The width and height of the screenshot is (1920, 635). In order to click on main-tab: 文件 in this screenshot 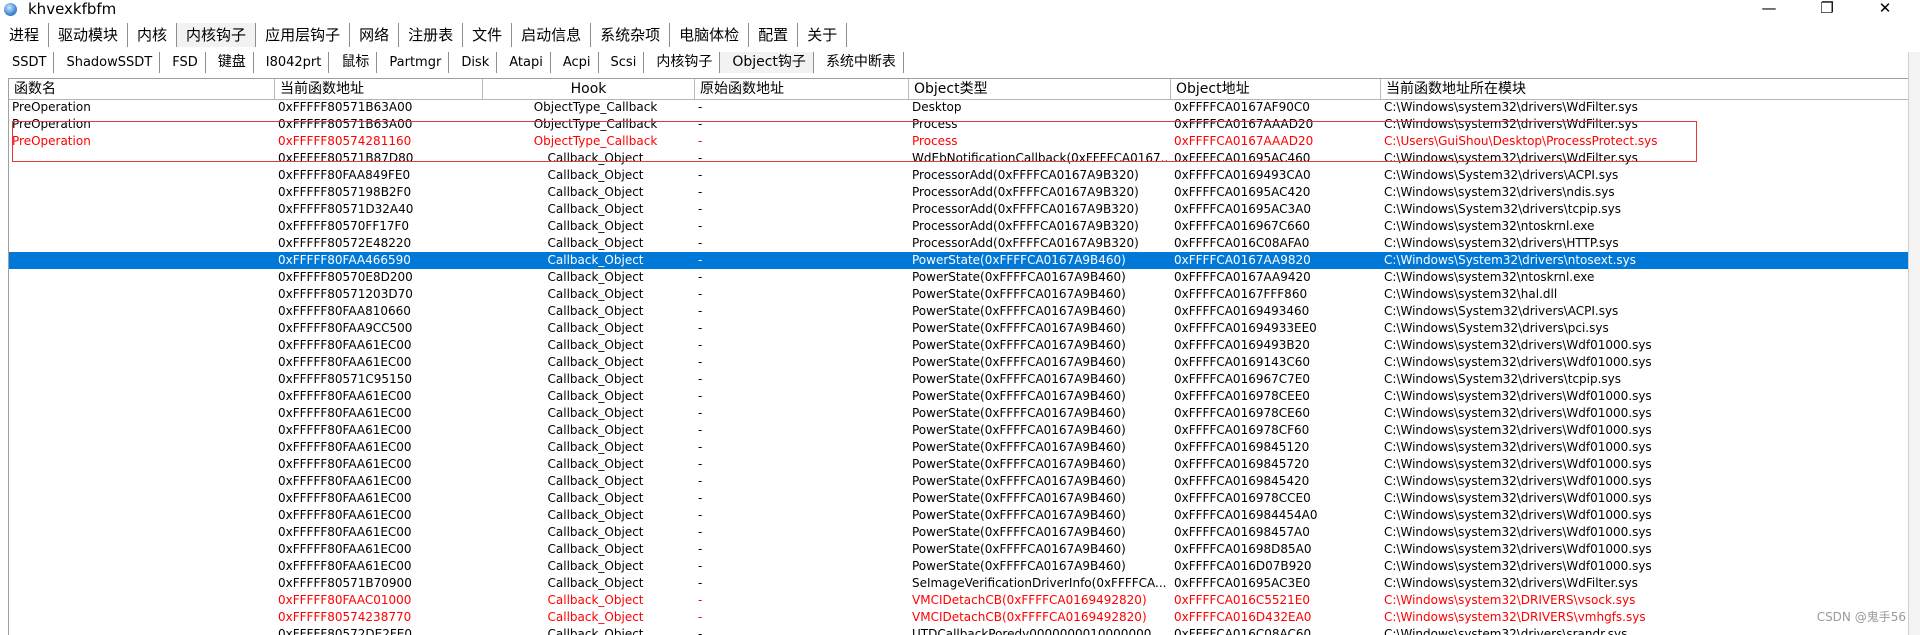, I will do `click(488, 35)`.